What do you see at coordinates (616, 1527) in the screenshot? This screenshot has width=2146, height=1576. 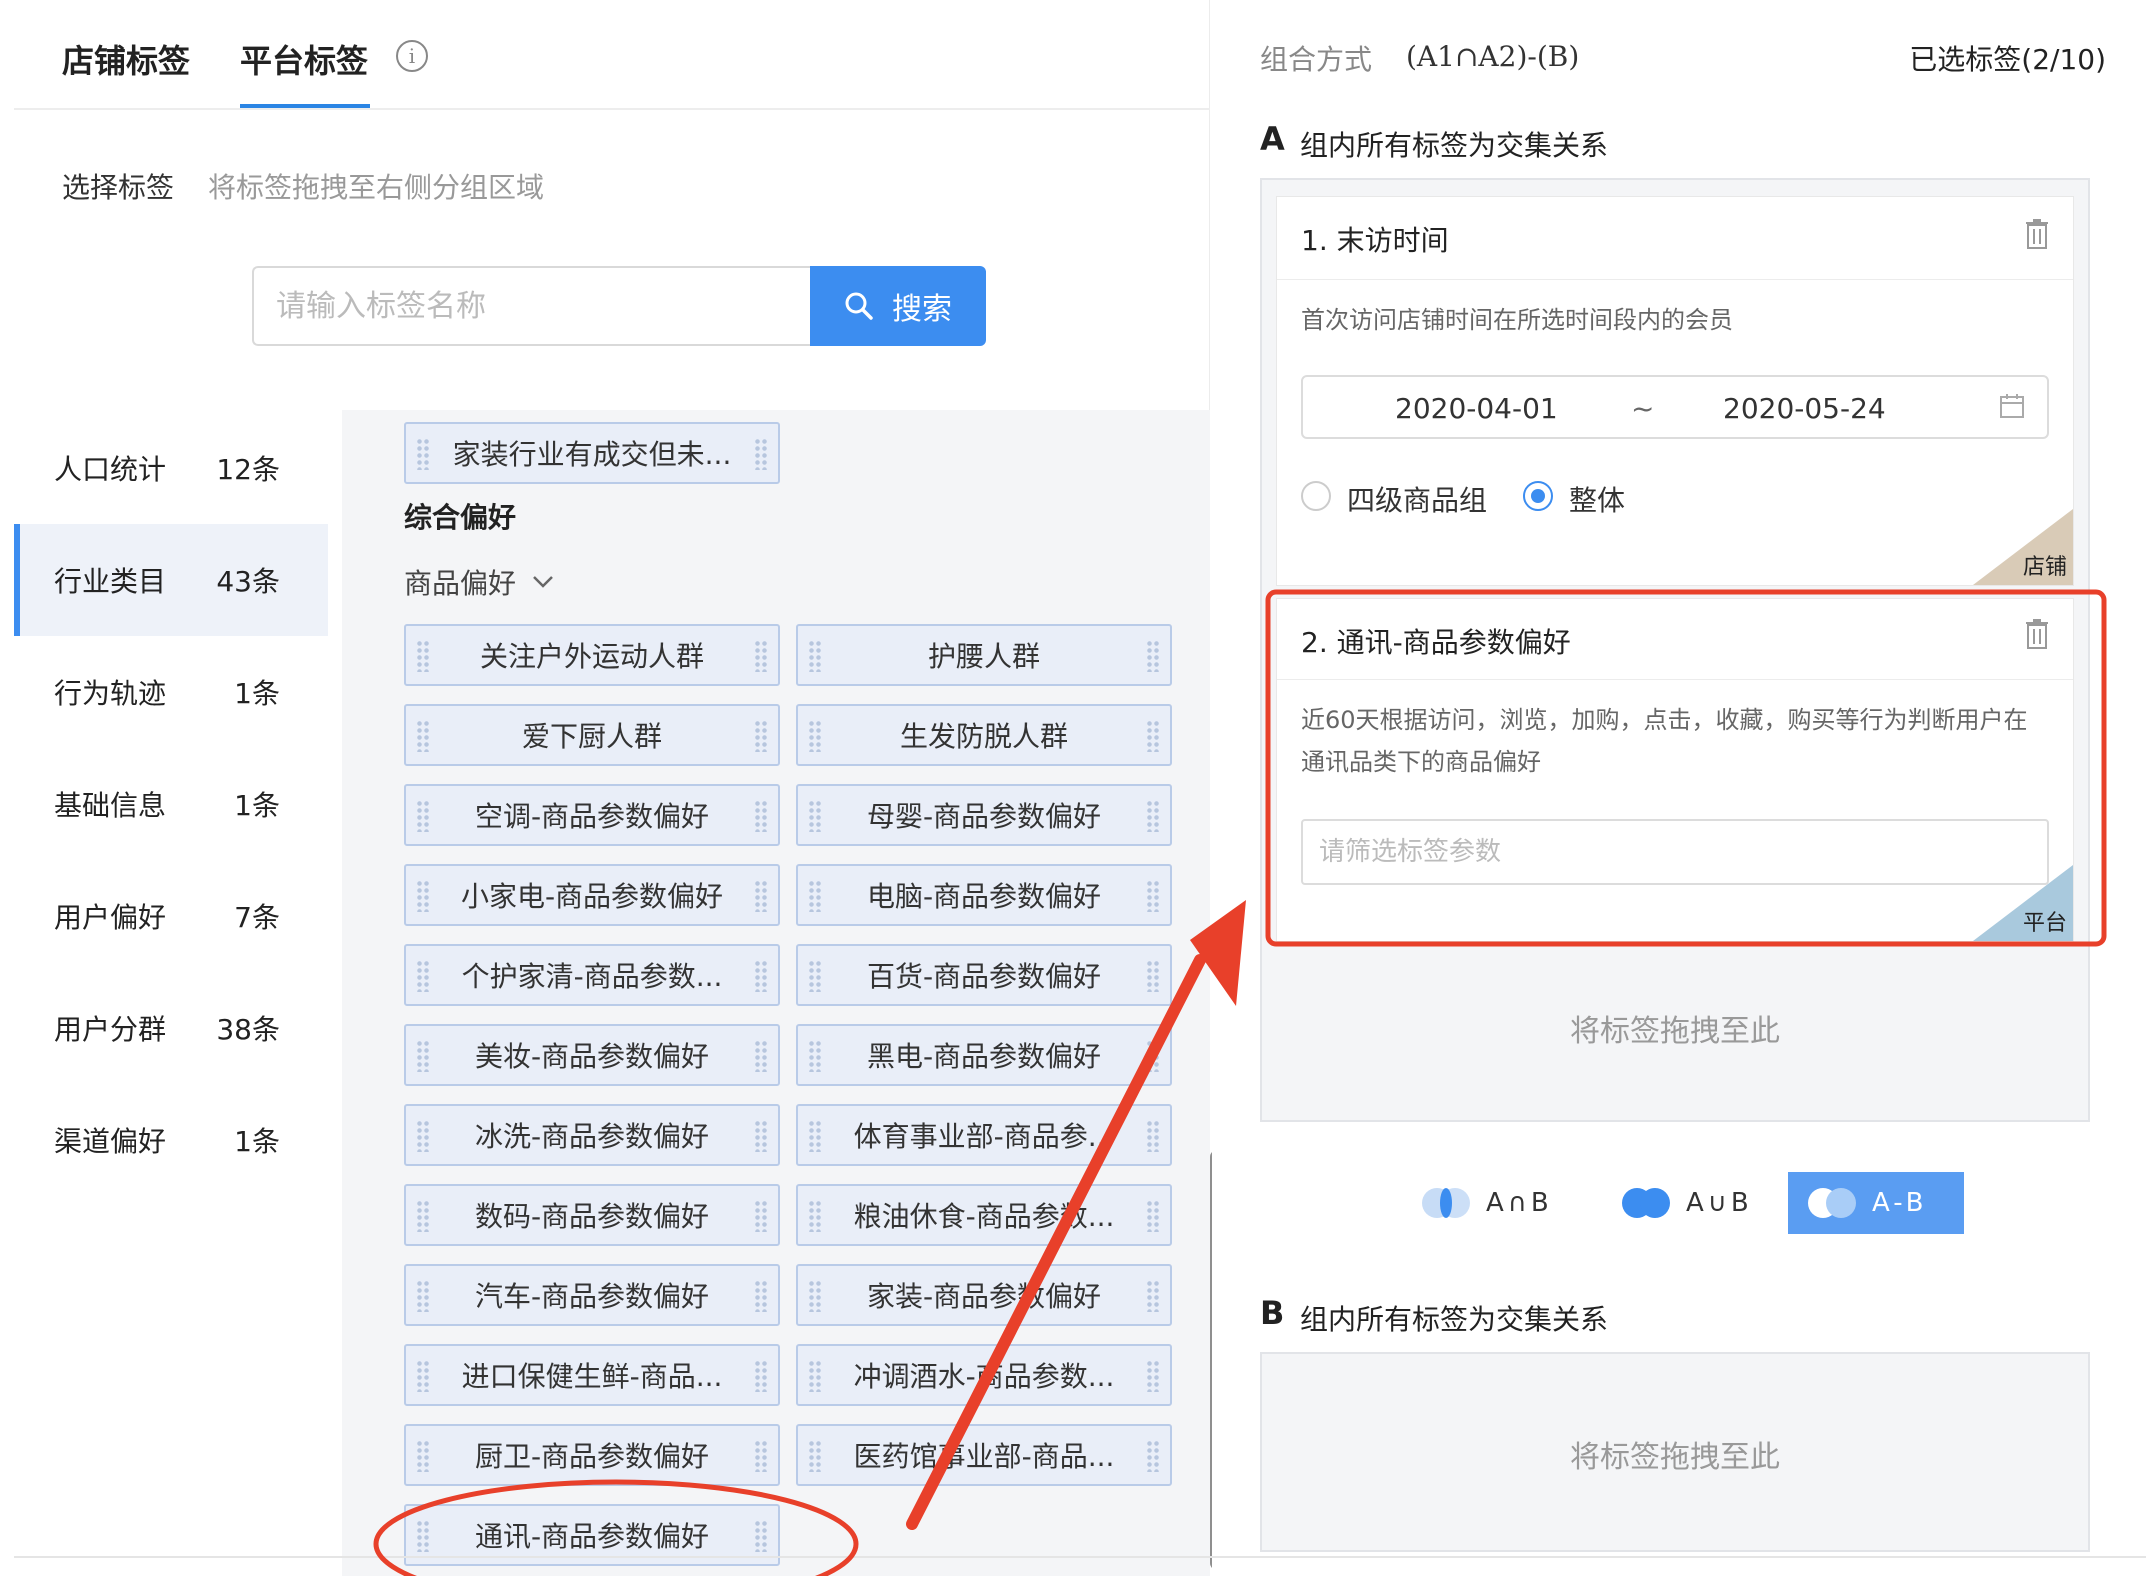 I see `highlight-ellipse` at bounding box center [616, 1527].